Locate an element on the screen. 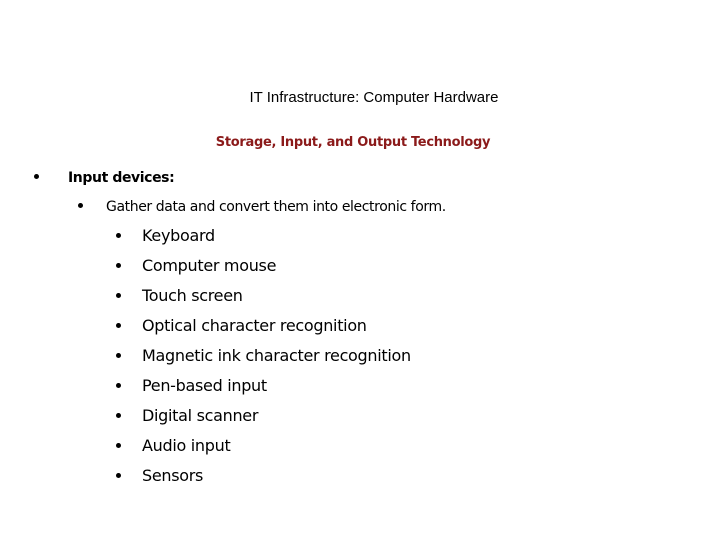 This screenshot has width=720, height=540. slide-title: IT Infrastructure: Computer Hardware is located at coordinates (374, 97).